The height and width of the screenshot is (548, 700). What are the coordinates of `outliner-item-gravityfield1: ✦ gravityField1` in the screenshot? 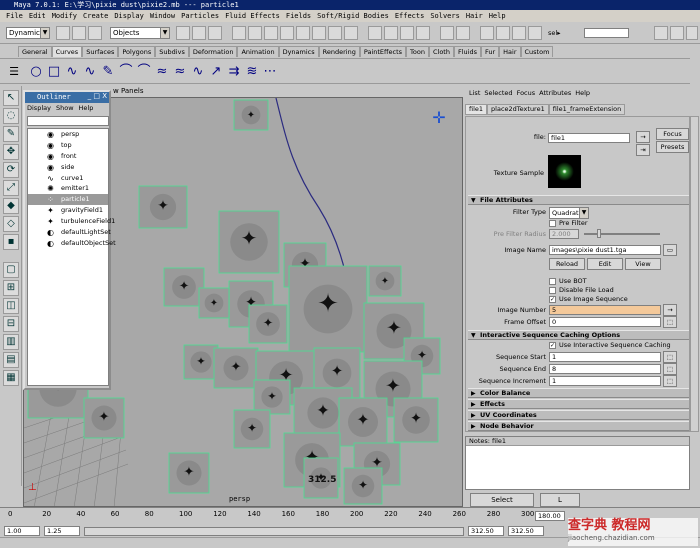 It's located at (68, 210).